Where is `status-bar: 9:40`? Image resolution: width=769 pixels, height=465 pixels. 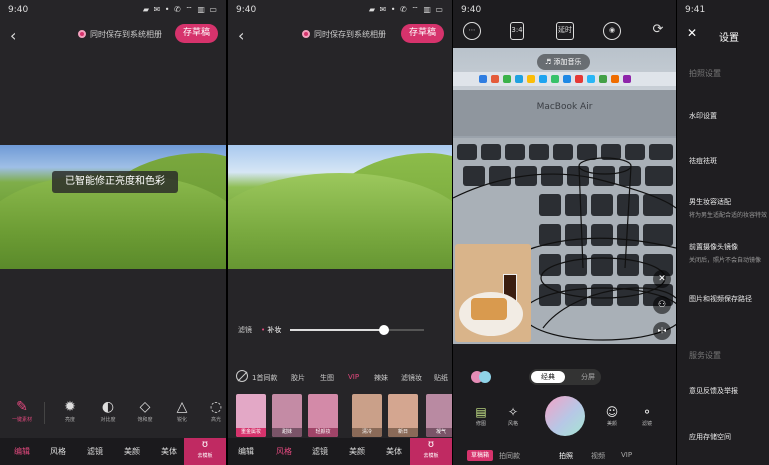
status-bar: 9:40 is located at coordinates (564, 10).